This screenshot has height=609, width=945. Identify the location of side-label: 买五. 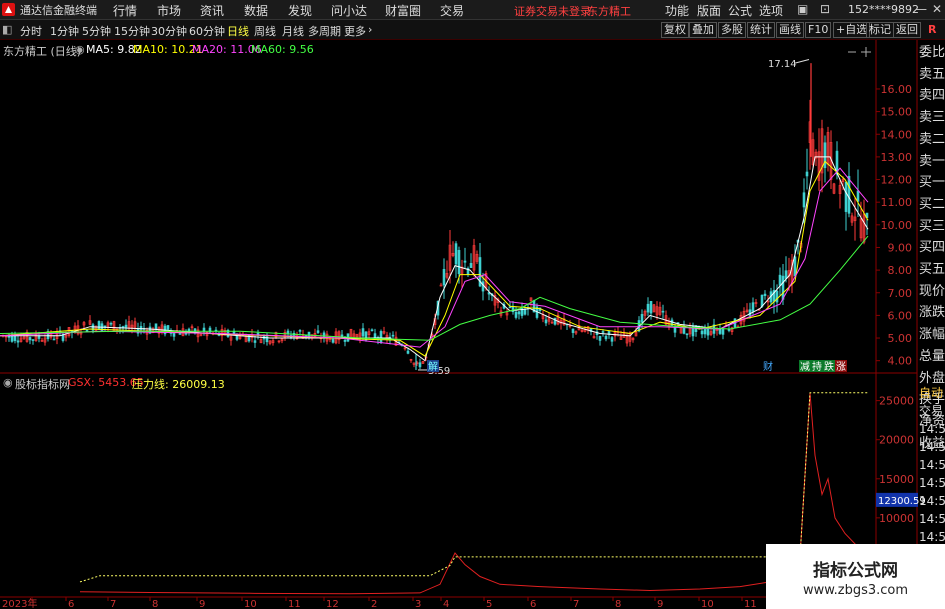
(932, 270).